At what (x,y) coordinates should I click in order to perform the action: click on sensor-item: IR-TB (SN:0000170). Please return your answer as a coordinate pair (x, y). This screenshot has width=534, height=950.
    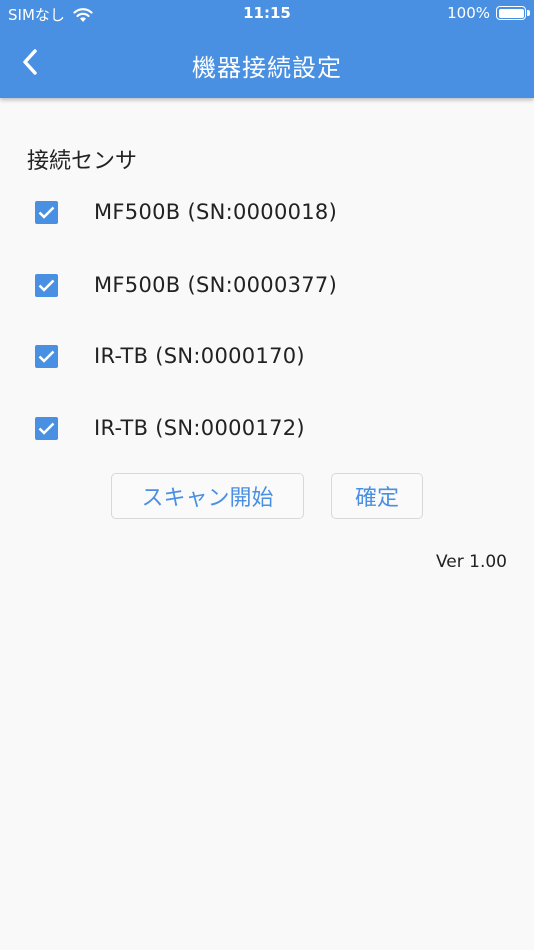
    Looking at the image, I should click on (267, 356).